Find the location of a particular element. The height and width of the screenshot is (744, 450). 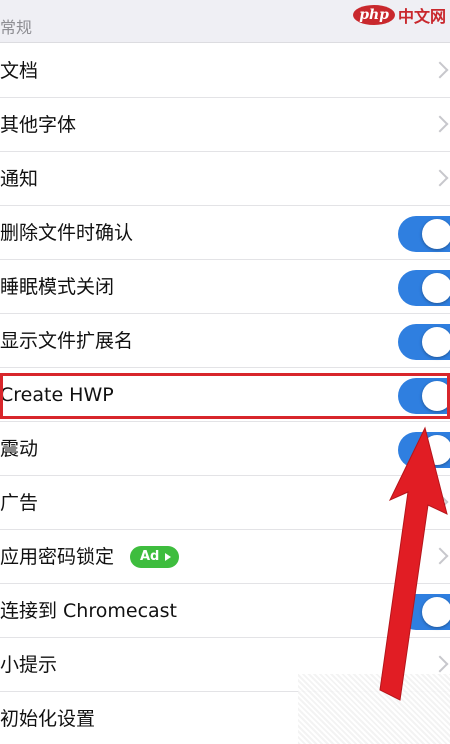

settings-row-confirm-delete: 删除文件时确认 is located at coordinates (225, 233).